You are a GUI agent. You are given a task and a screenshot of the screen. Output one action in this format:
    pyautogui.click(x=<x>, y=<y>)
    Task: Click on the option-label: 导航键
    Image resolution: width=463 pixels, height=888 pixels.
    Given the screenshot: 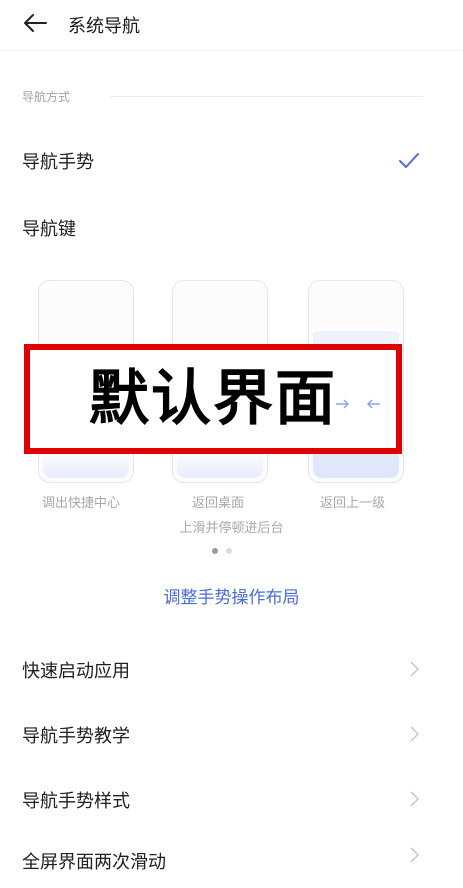 What is the action you would take?
    pyautogui.click(x=49, y=229)
    